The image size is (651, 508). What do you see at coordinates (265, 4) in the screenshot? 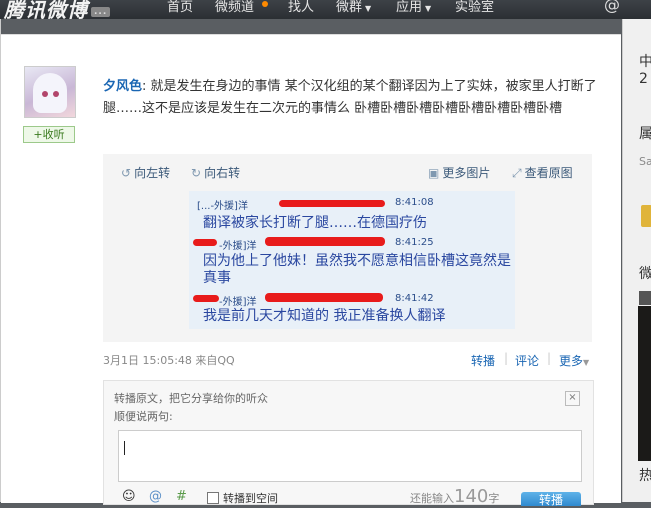
I see `notification-dot` at bounding box center [265, 4].